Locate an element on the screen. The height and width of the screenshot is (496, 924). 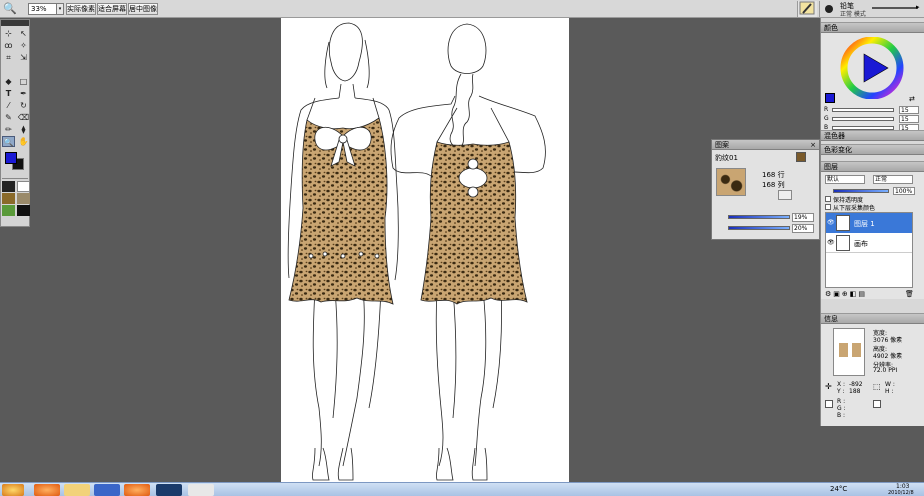
layer-row-canvas: 👁 画布 is located at coordinates (869, 243).